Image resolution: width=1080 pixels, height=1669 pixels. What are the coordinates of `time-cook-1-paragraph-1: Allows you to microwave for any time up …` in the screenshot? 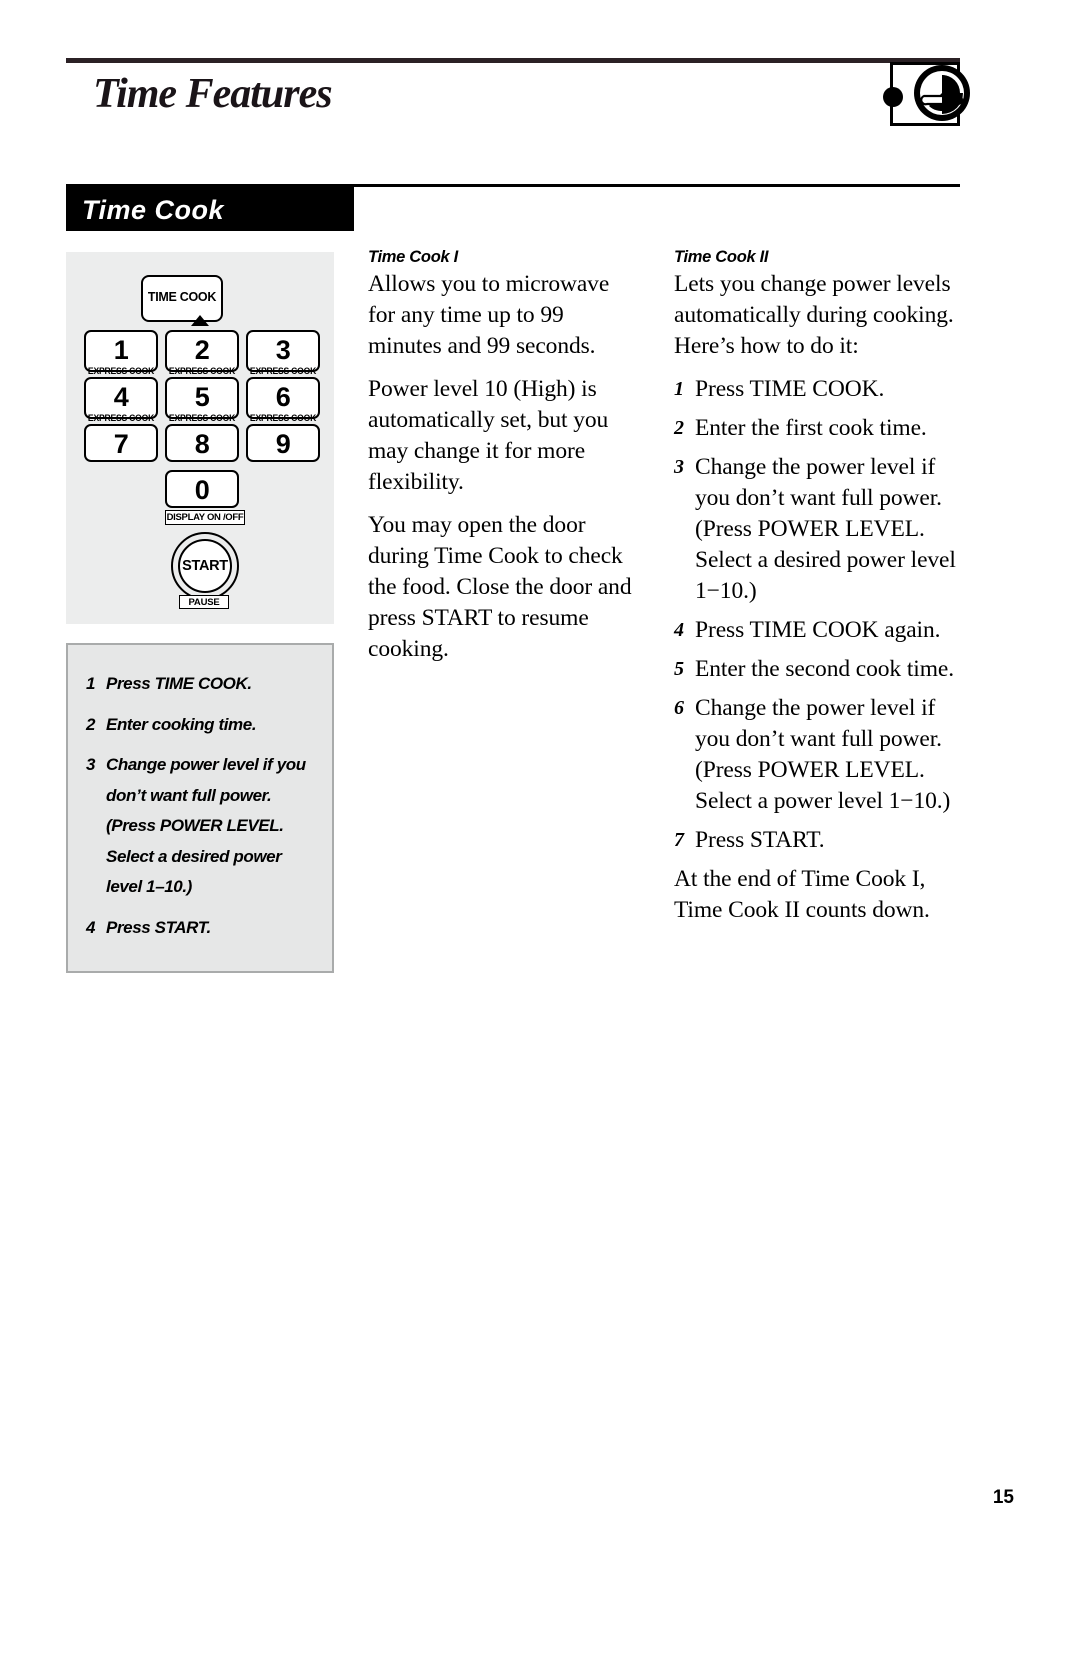 It's located at (489, 315).